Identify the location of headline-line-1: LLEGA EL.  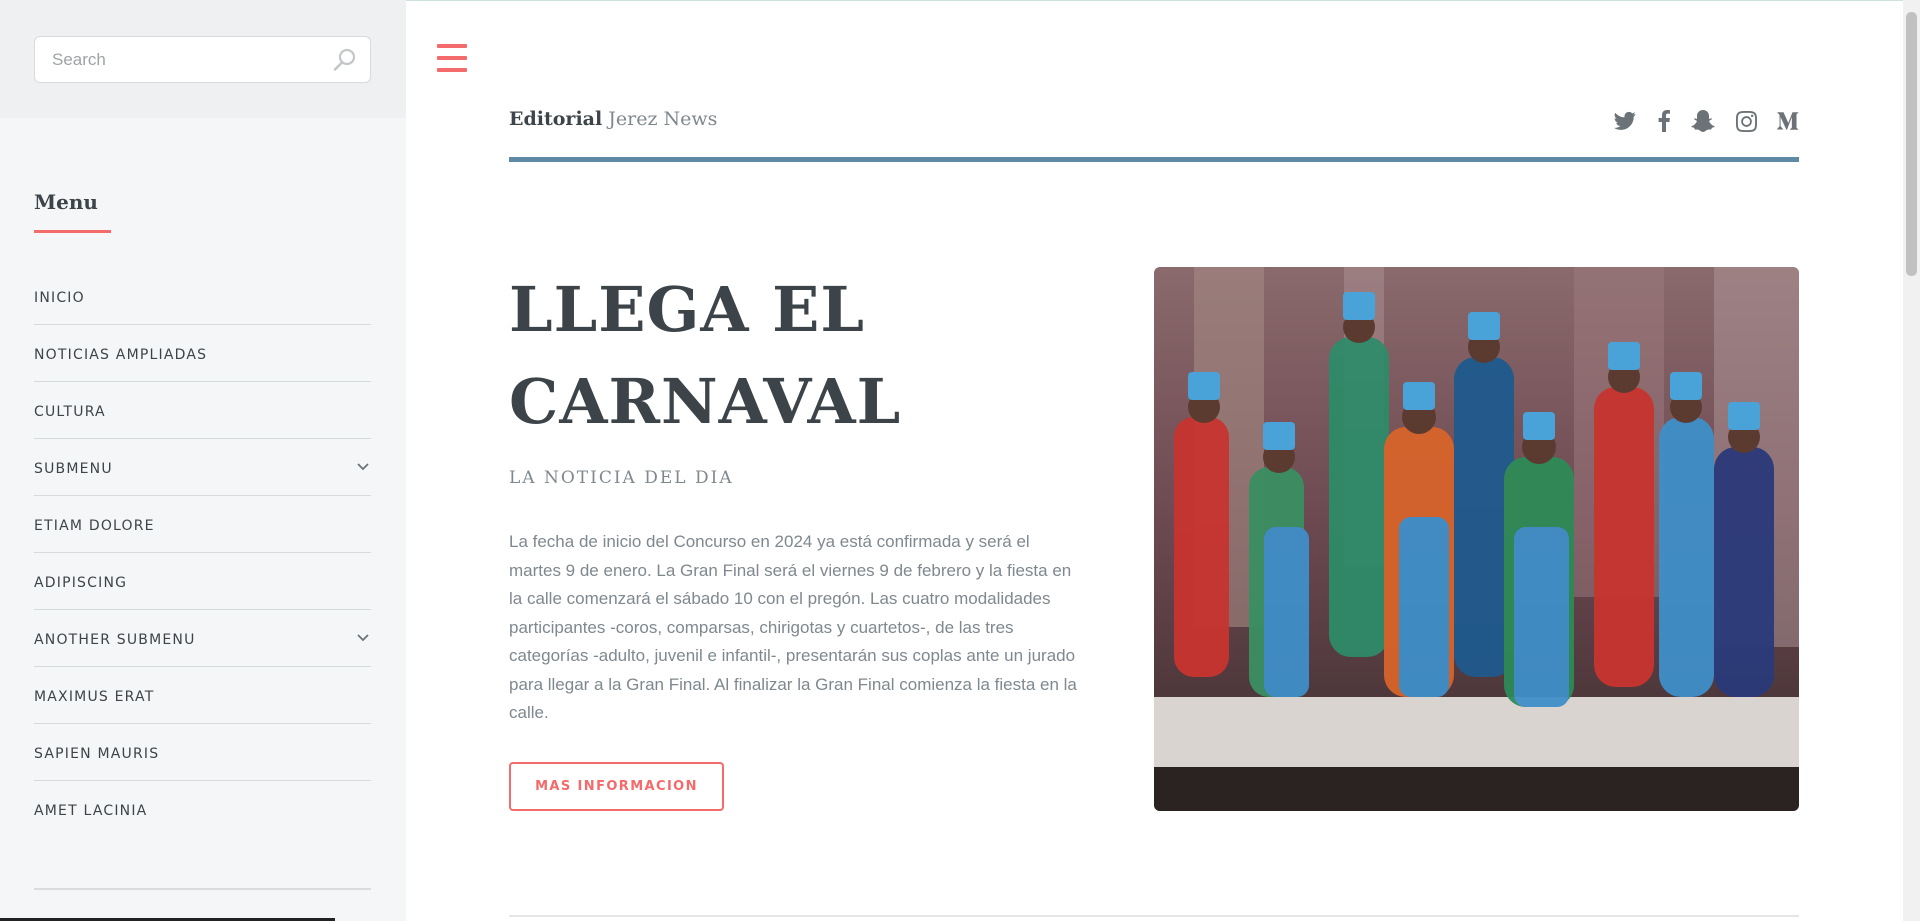
(687, 309).